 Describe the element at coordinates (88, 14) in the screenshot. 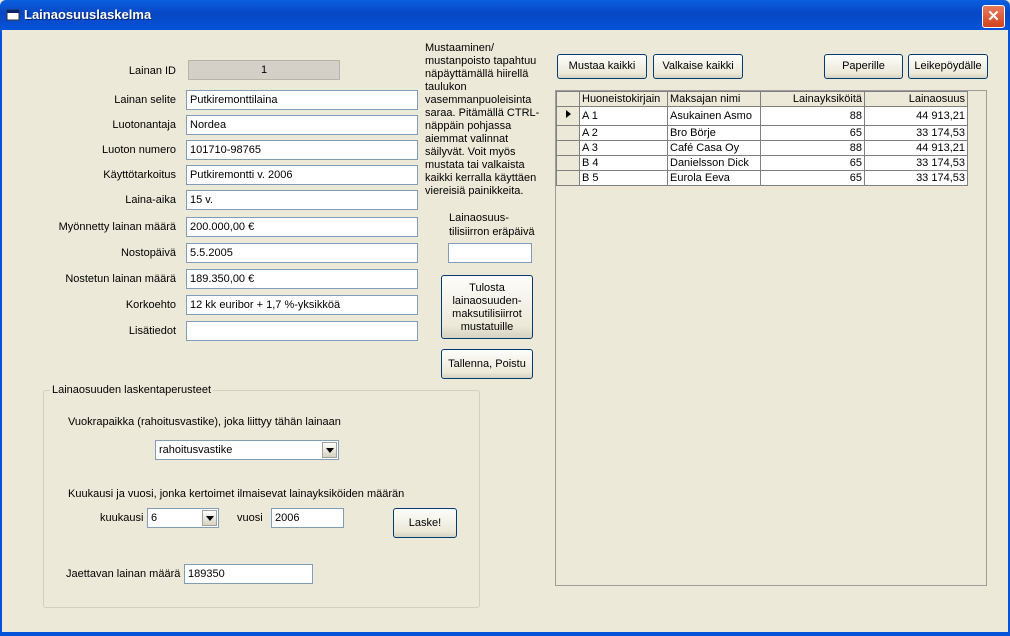

I see `window-title: Lainaosuuslaskelma` at that location.